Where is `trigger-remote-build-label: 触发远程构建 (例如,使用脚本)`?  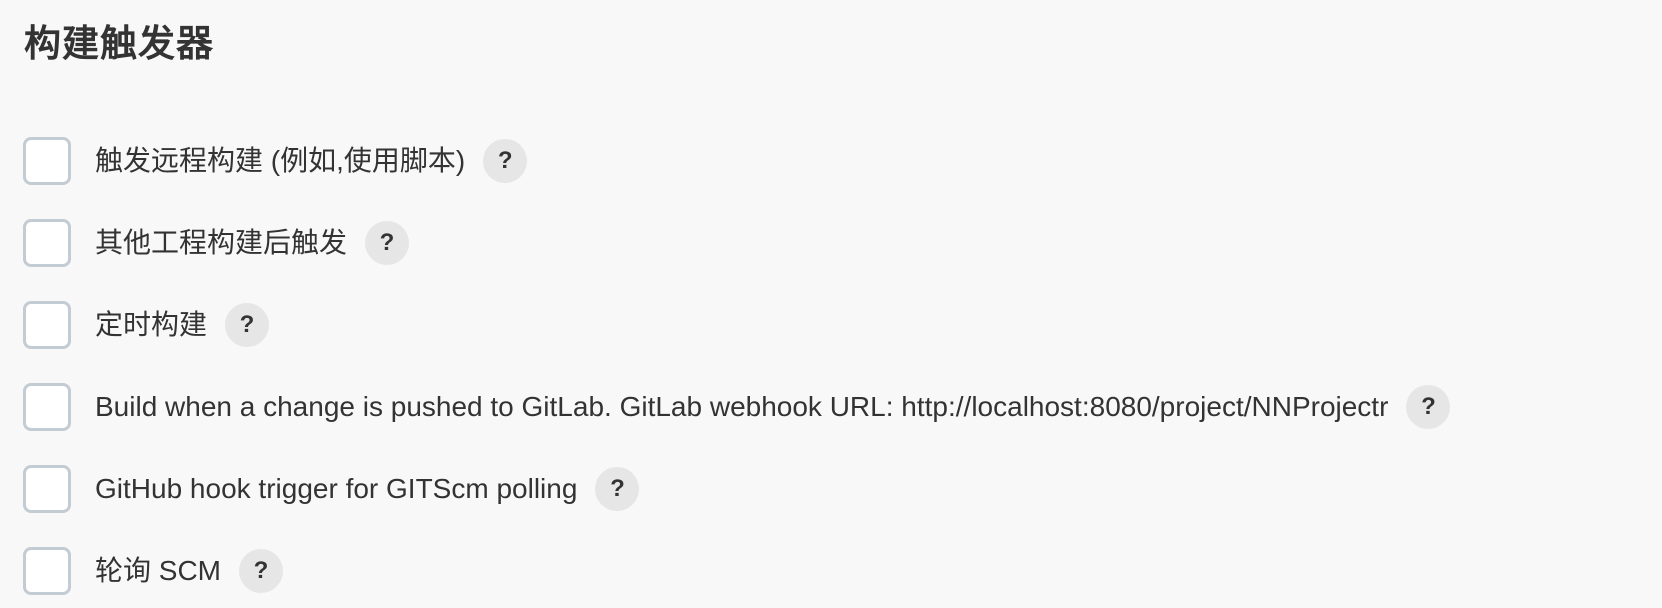 trigger-remote-build-label: 触发远程构建 (例如,使用脚本) is located at coordinates (280, 161).